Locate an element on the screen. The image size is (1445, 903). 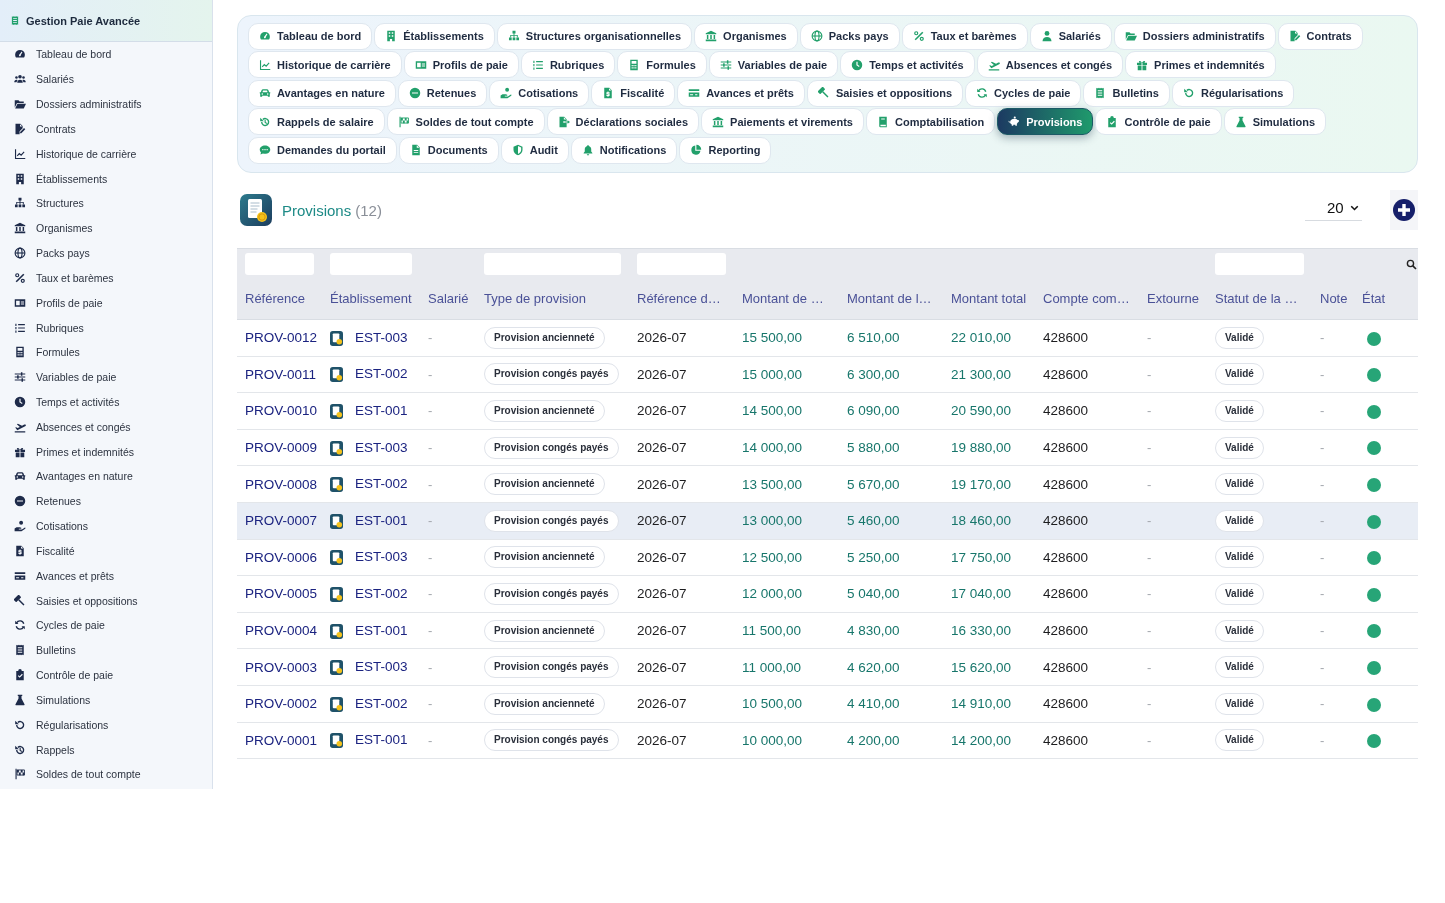
tab: Bulletins is located at coordinates (1126, 93).